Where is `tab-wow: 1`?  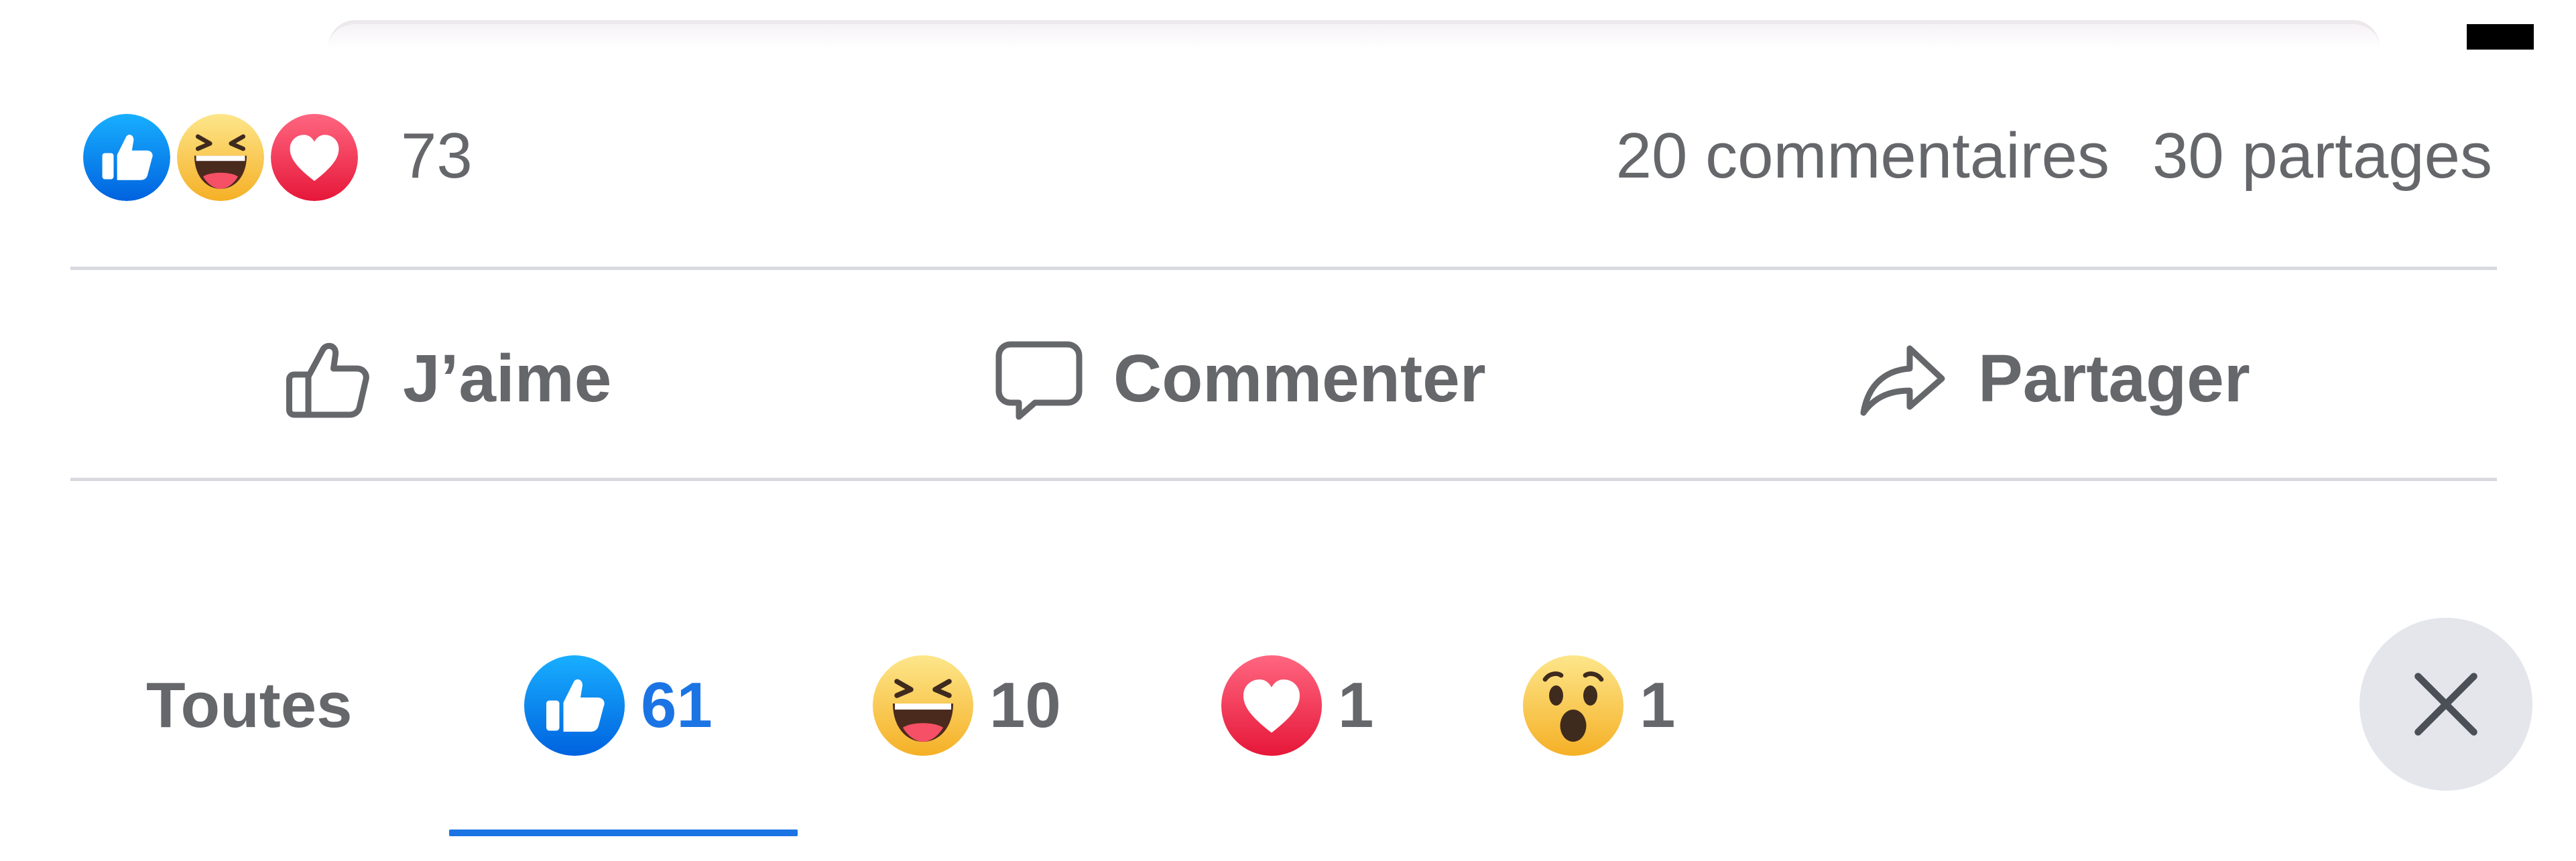 tab-wow: 1 is located at coordinates (1599, 705).